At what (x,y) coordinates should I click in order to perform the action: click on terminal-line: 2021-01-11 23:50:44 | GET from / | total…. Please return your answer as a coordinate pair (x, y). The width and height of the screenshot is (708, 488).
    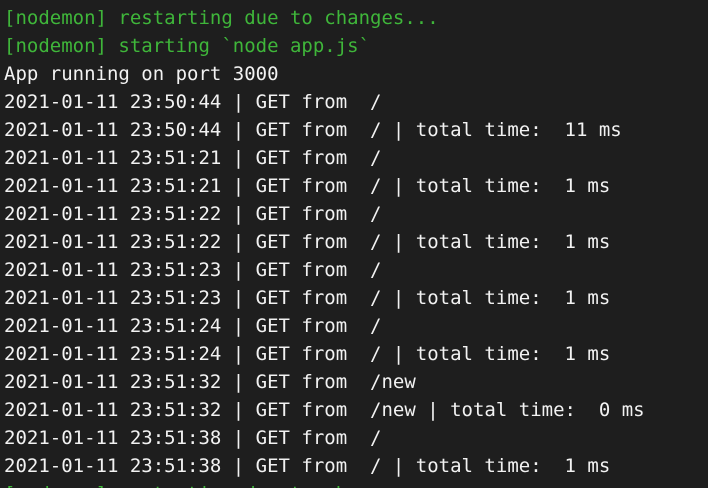
    Looking at the image, I should click on (313, 130).